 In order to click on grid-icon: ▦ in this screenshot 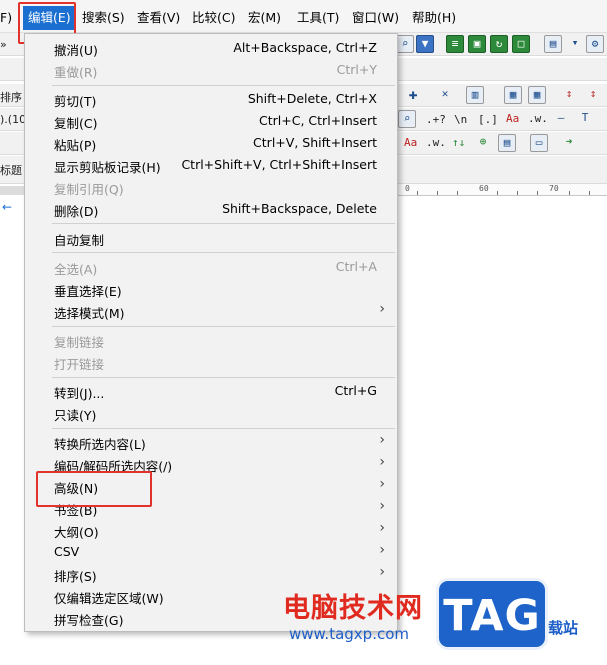, I will do `click(537, 95)`.